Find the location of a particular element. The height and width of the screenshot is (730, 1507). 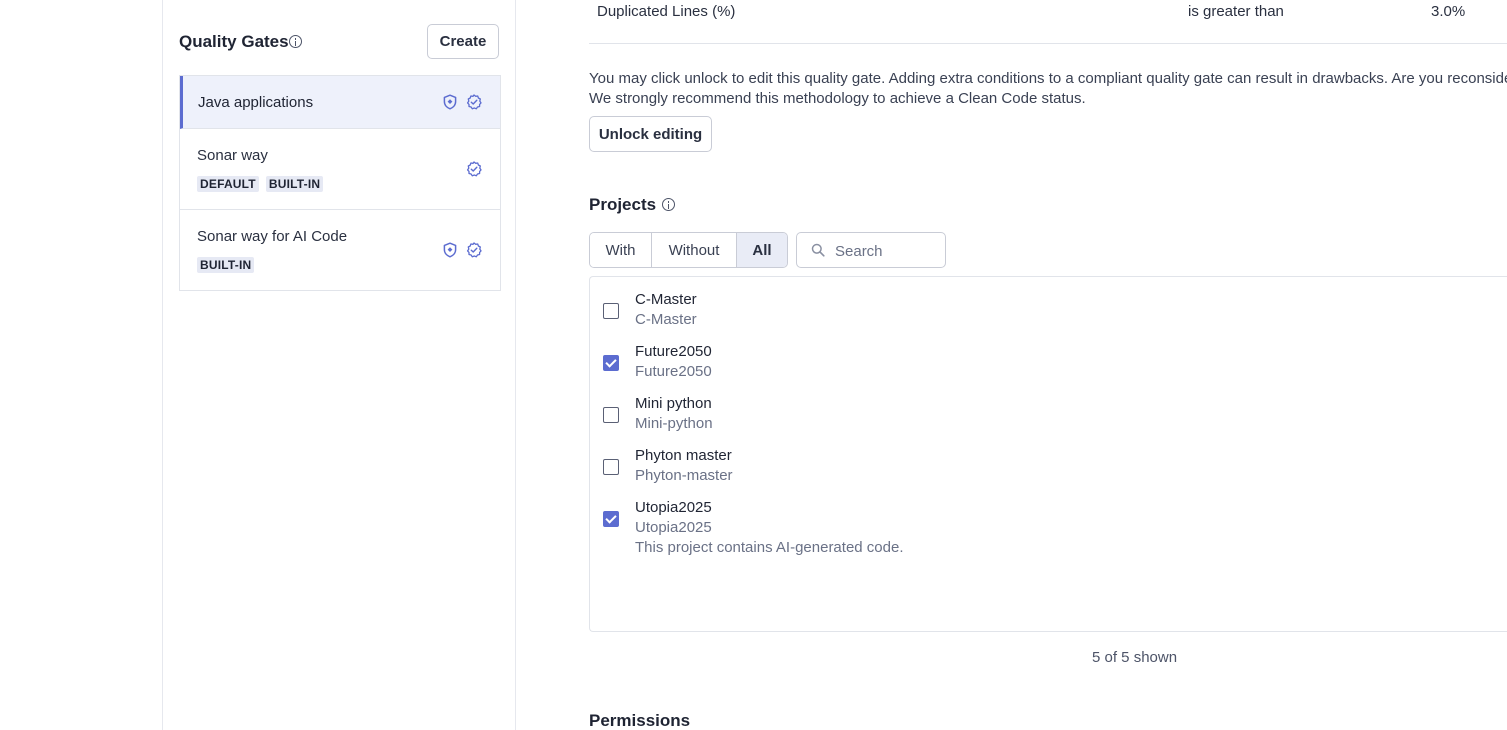

gate-item-java-applications: Java applications is located at coordinates (340, 102).